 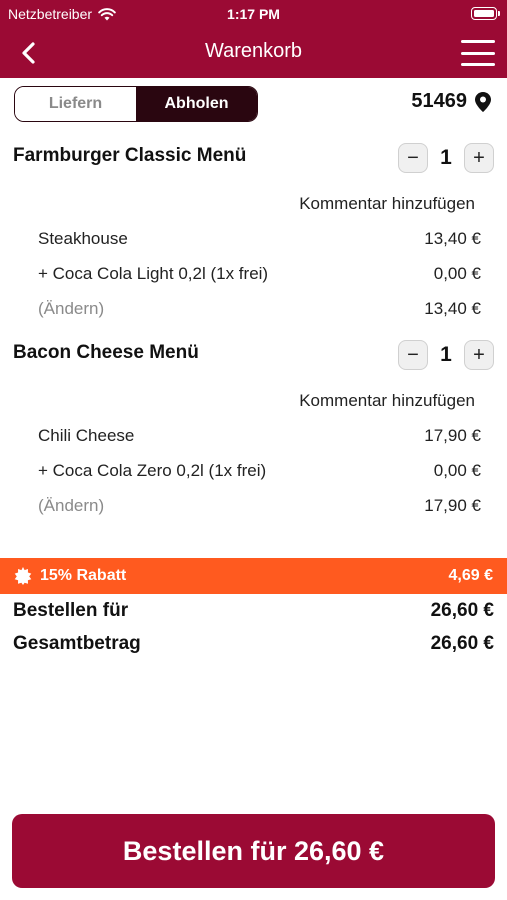 What do you see at coordinates (470, 575) in the screenshot?
I see `discount-amount: 4,69 €` at bounding box center [470, 575].